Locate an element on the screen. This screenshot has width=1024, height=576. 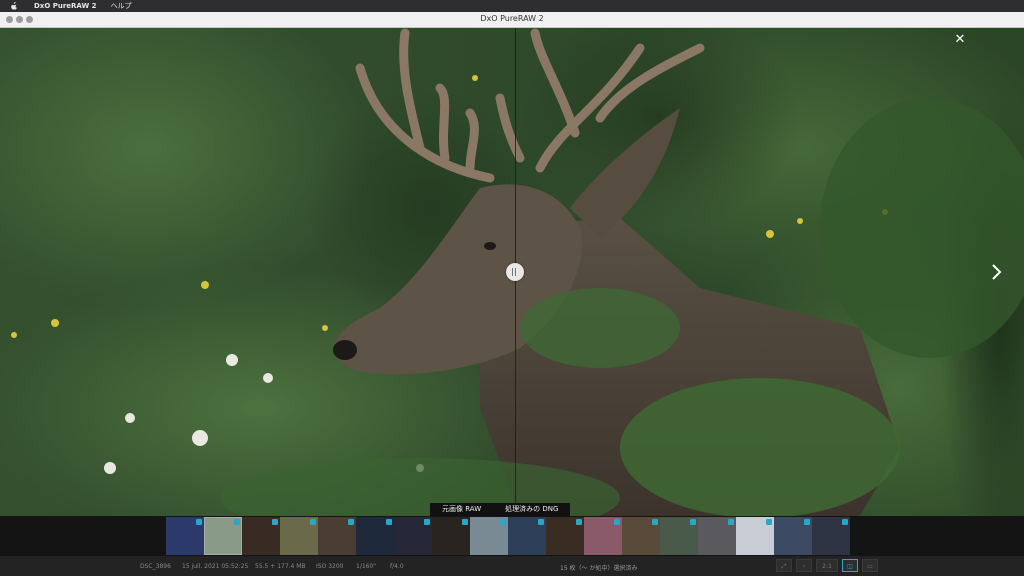
window-title: DxO PureRAW 2 is located at coordinates (512, 18).